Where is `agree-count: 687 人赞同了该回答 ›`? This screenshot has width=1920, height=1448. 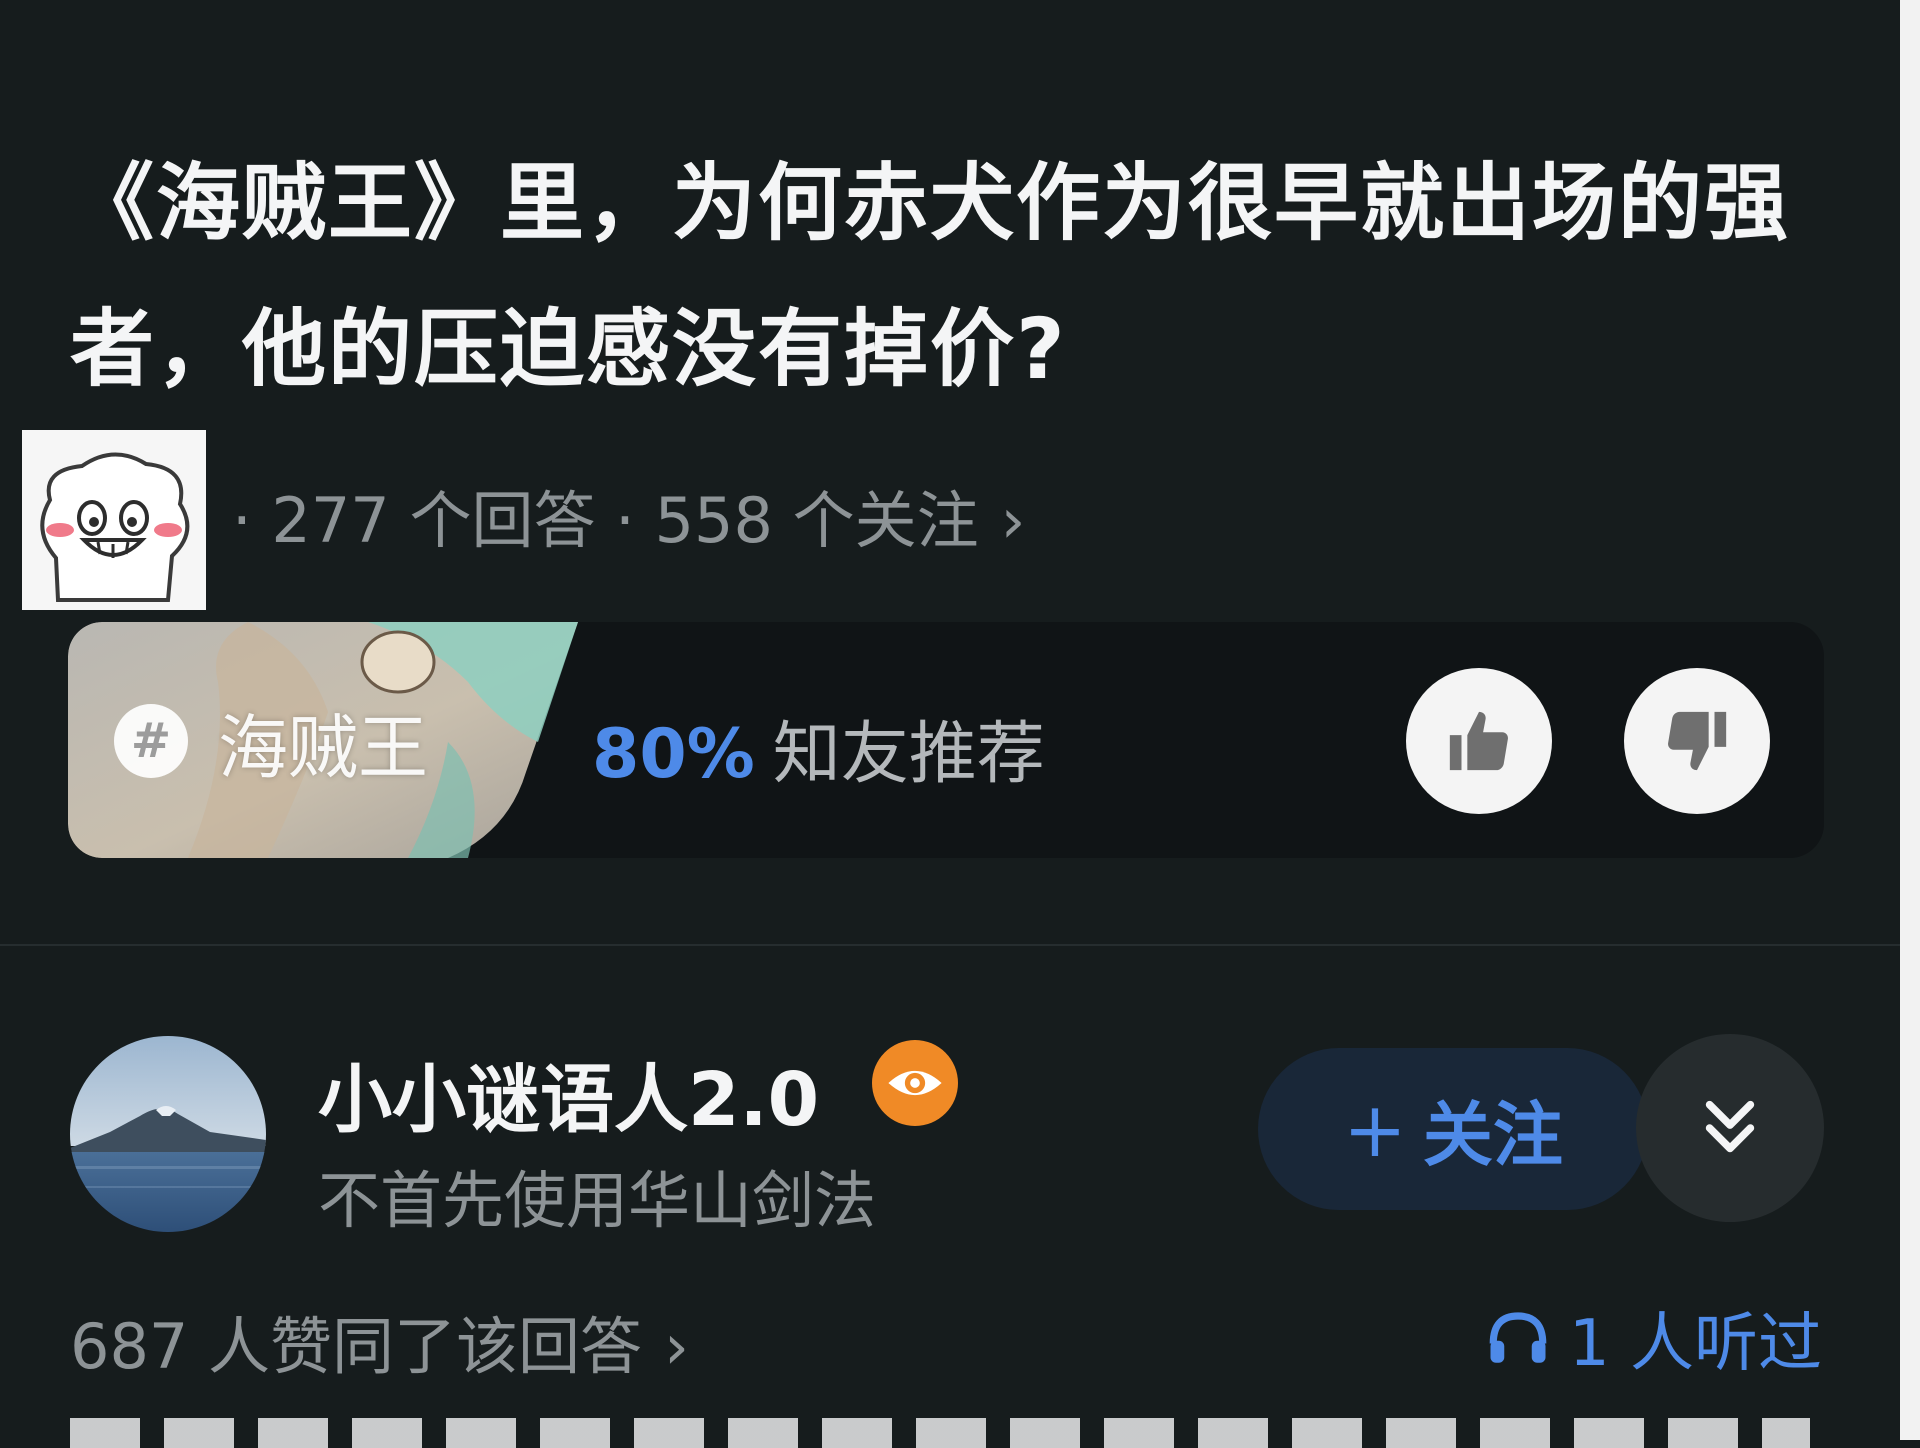 agree-count: 687 人赞同了该回答 › is located at coordinates (379, 1341).